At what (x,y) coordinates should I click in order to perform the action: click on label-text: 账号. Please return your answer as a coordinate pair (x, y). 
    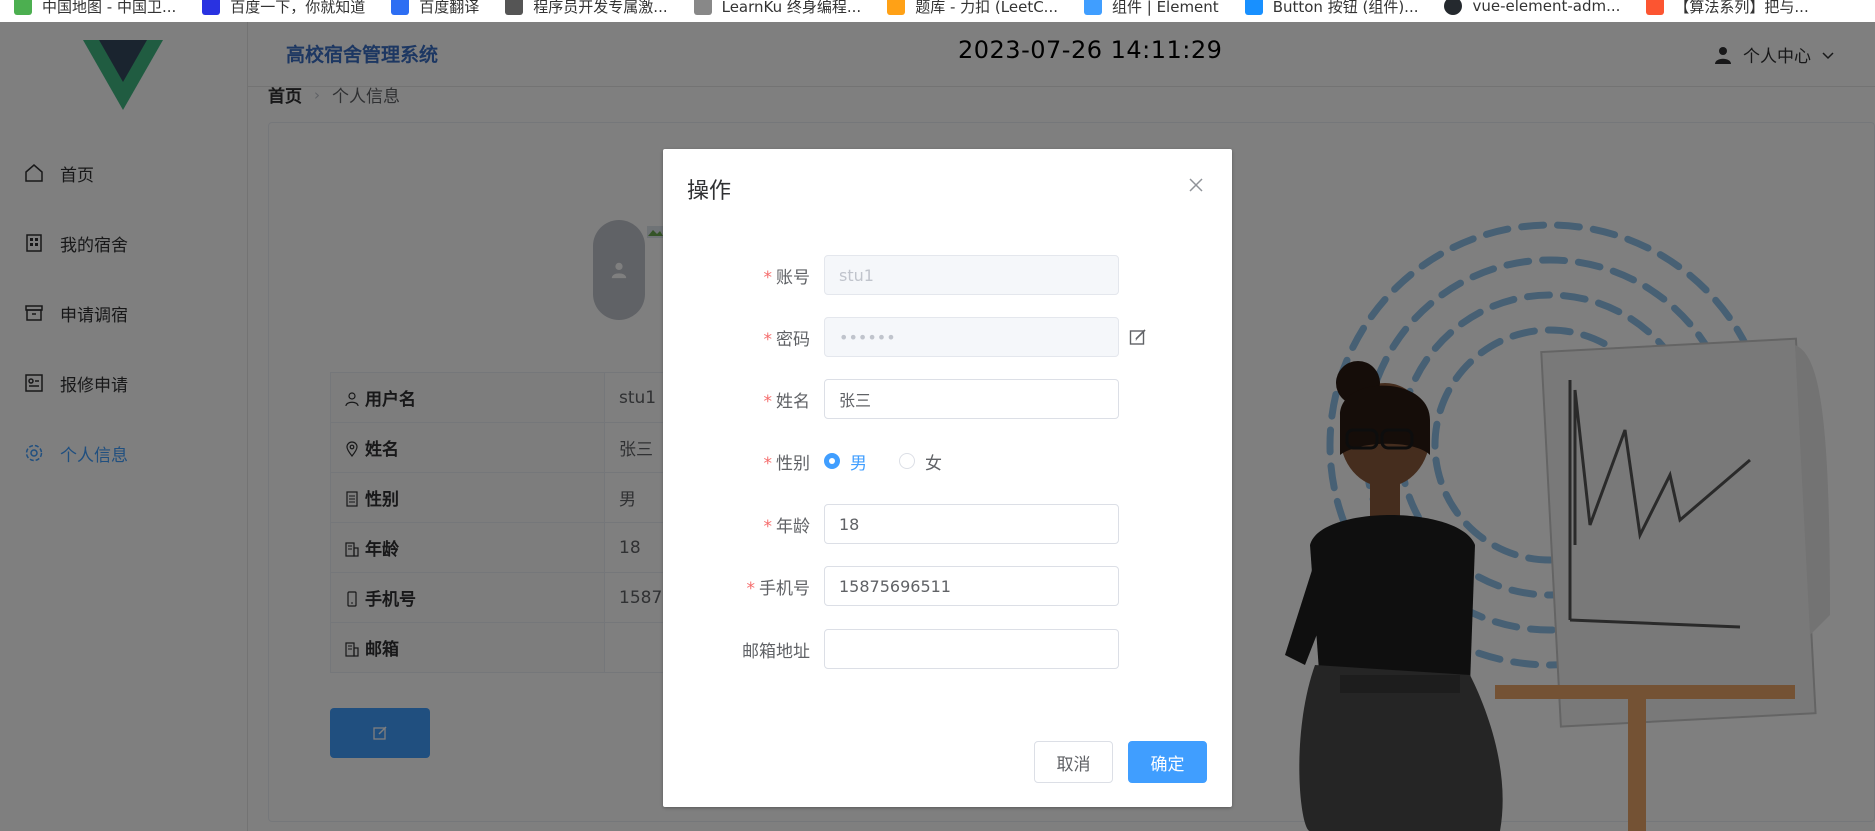
    Looking at the image, I should click on (793, 277).